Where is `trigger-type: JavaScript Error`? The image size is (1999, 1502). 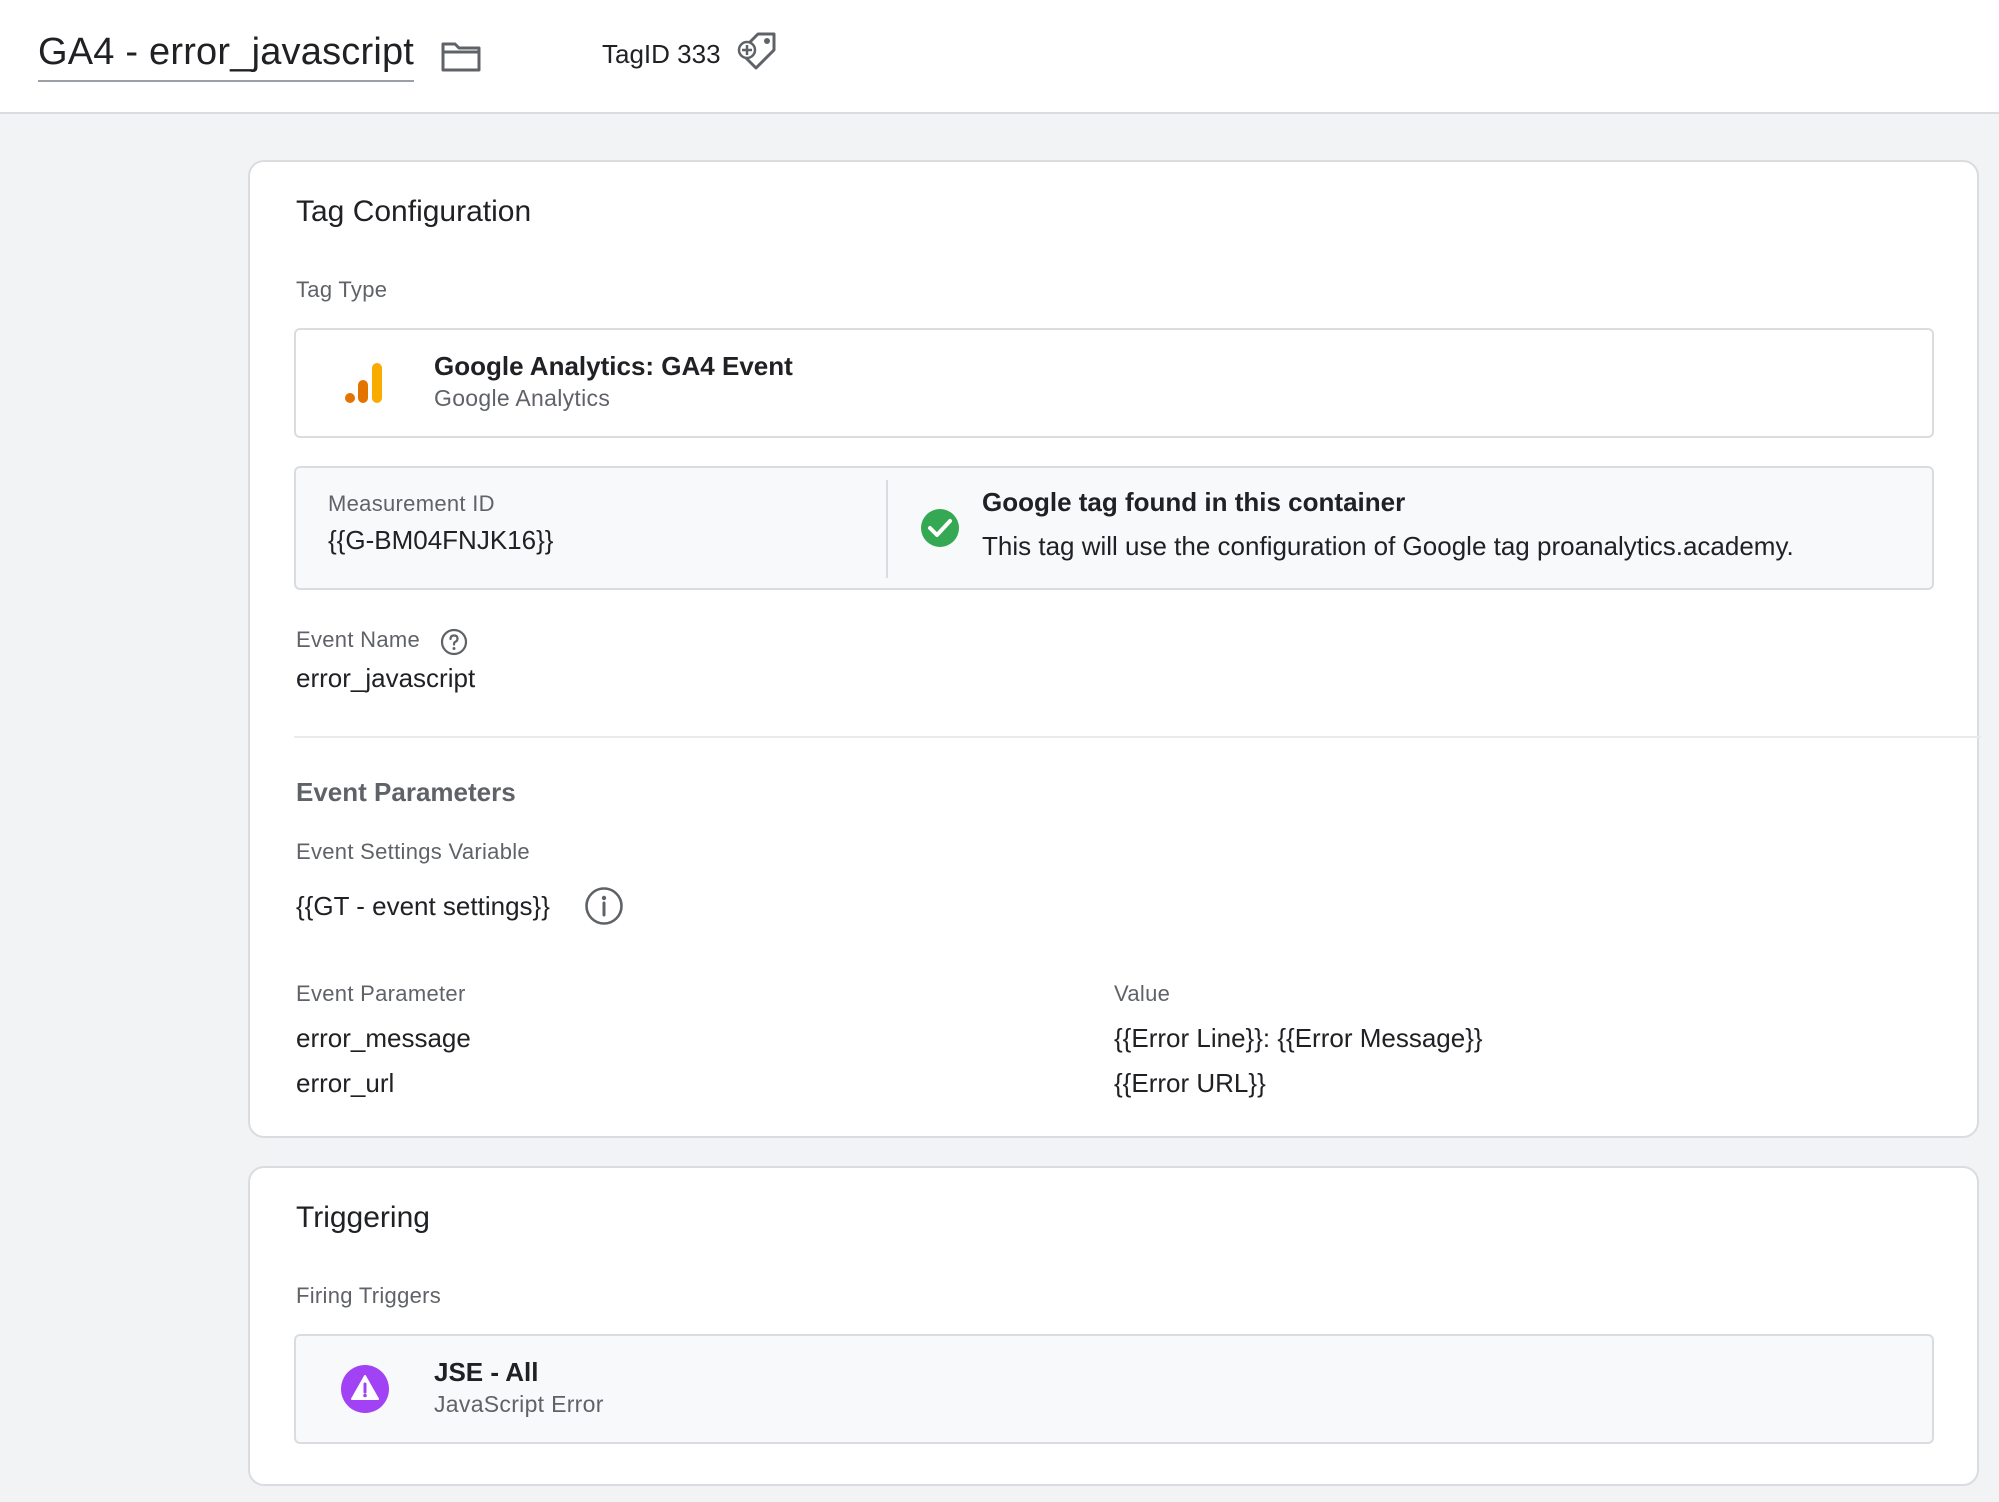 trigger-type: JavaScript Error is located at coordinates (519, 1404).